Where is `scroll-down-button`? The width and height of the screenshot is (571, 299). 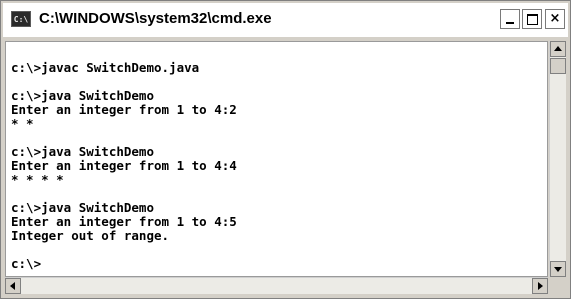 scroll-down-button is located at coordinates (558, 269).